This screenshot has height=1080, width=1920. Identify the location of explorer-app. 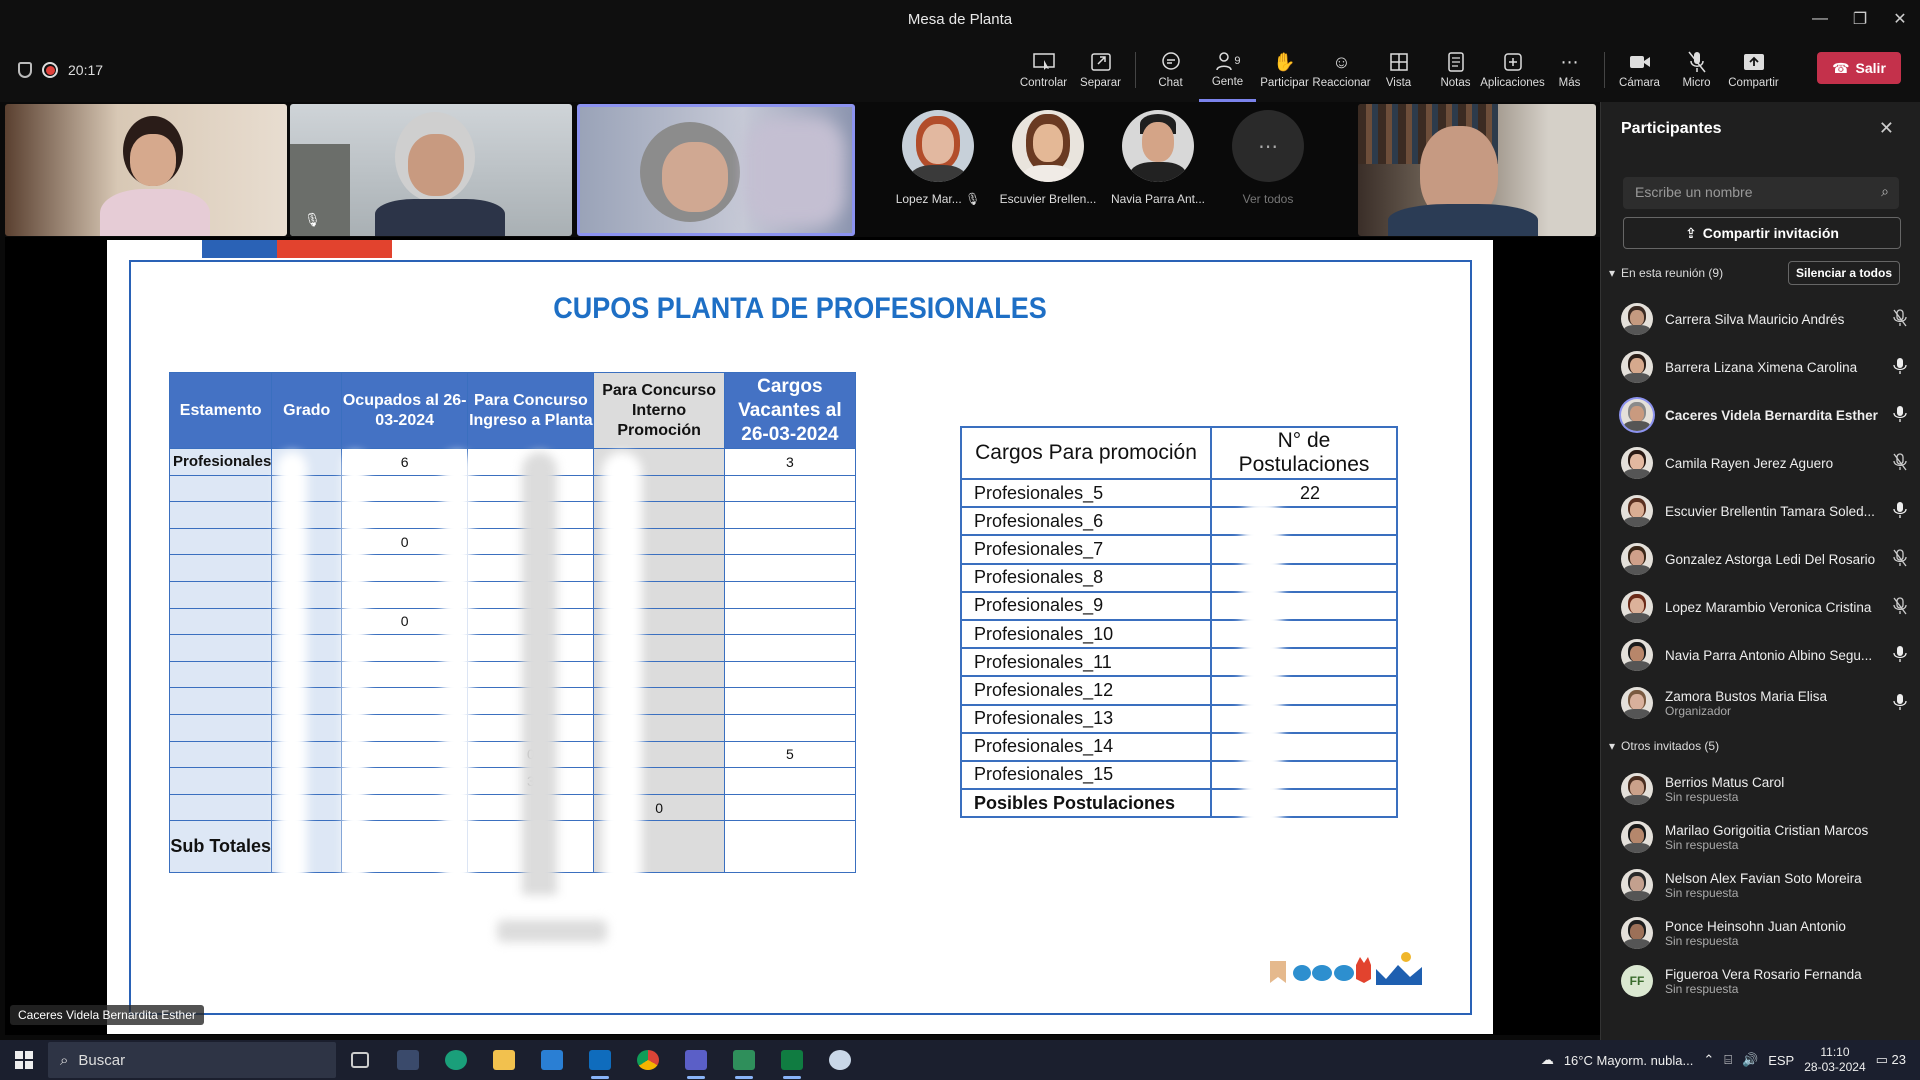
(504, 1060).